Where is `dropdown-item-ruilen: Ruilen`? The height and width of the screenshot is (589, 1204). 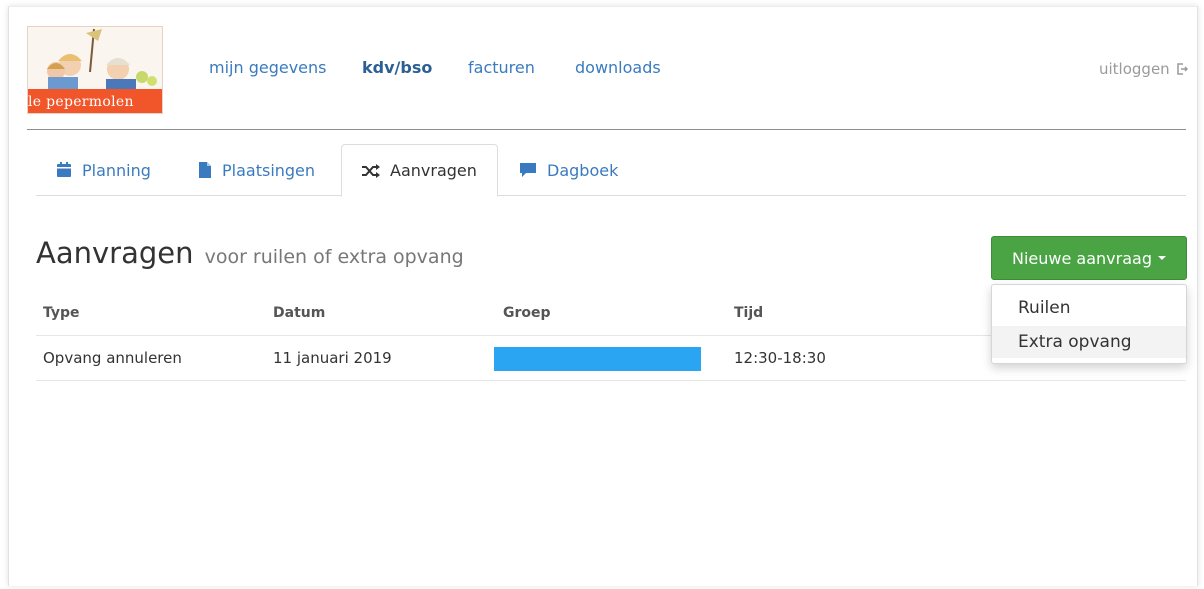 dropdown-item-ruilen: Ruilen is located at coordinates (1089, 308).